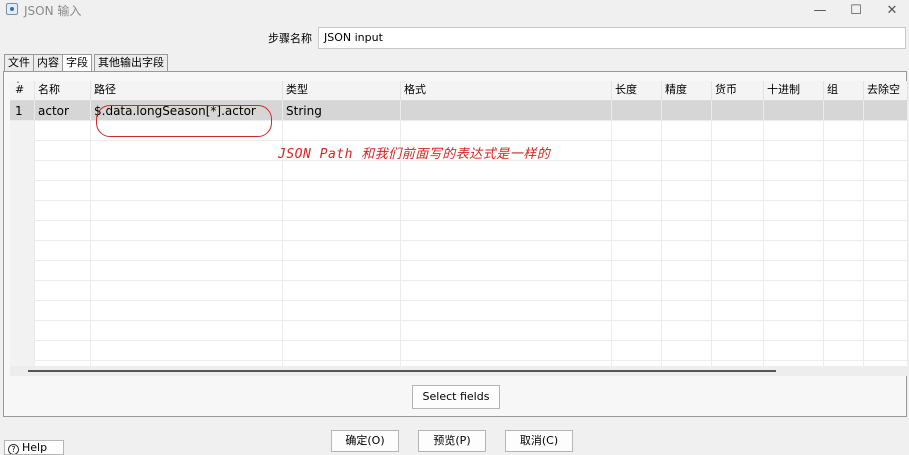 The height and width of the screenshot is (455, 909). What do you see at coordinates (890, 11) in the screenshot?
I see `close-button: ✕` at bounding box center [890, 11].